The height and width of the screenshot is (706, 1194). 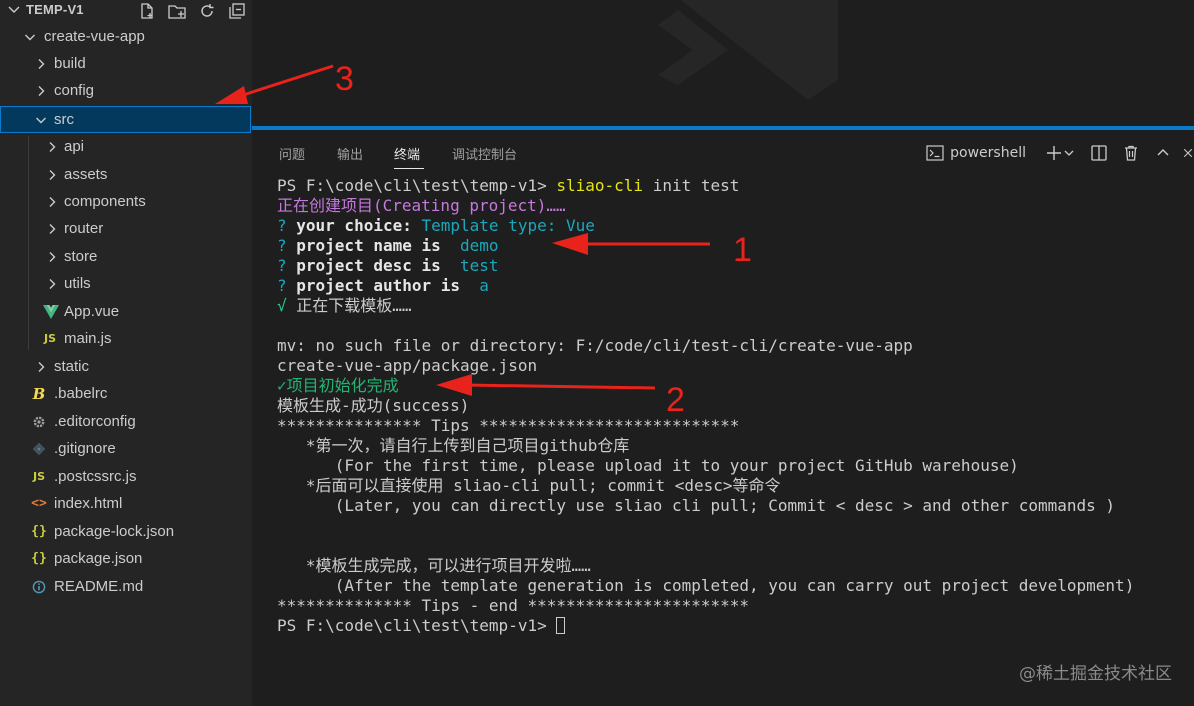 I want to click on editor-area, so click(x=723, y=63).